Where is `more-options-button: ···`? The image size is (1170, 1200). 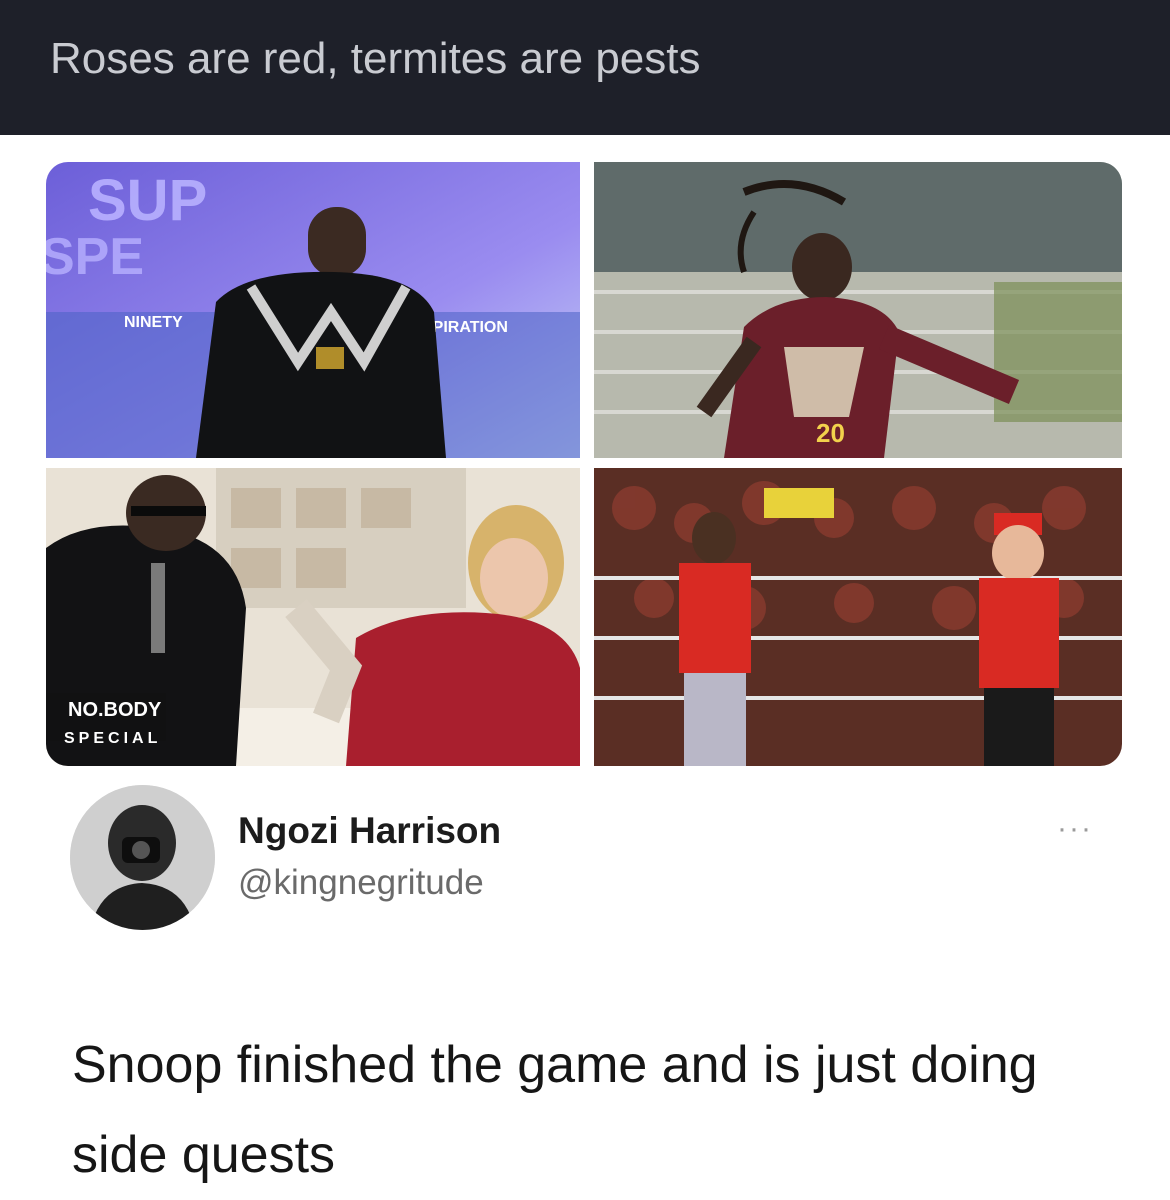
more-options-button: ··· is located at coordinates (1075, 829).